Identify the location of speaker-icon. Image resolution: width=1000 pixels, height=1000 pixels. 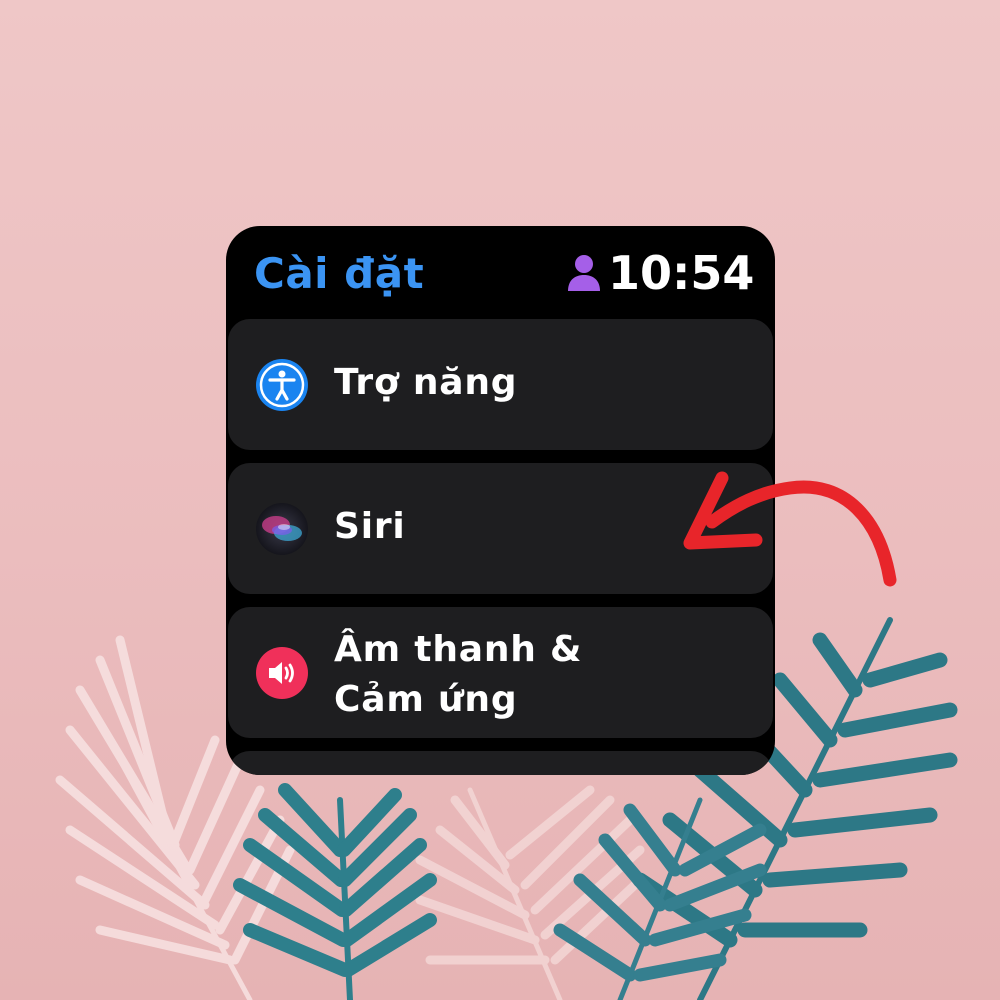
(282, 673).